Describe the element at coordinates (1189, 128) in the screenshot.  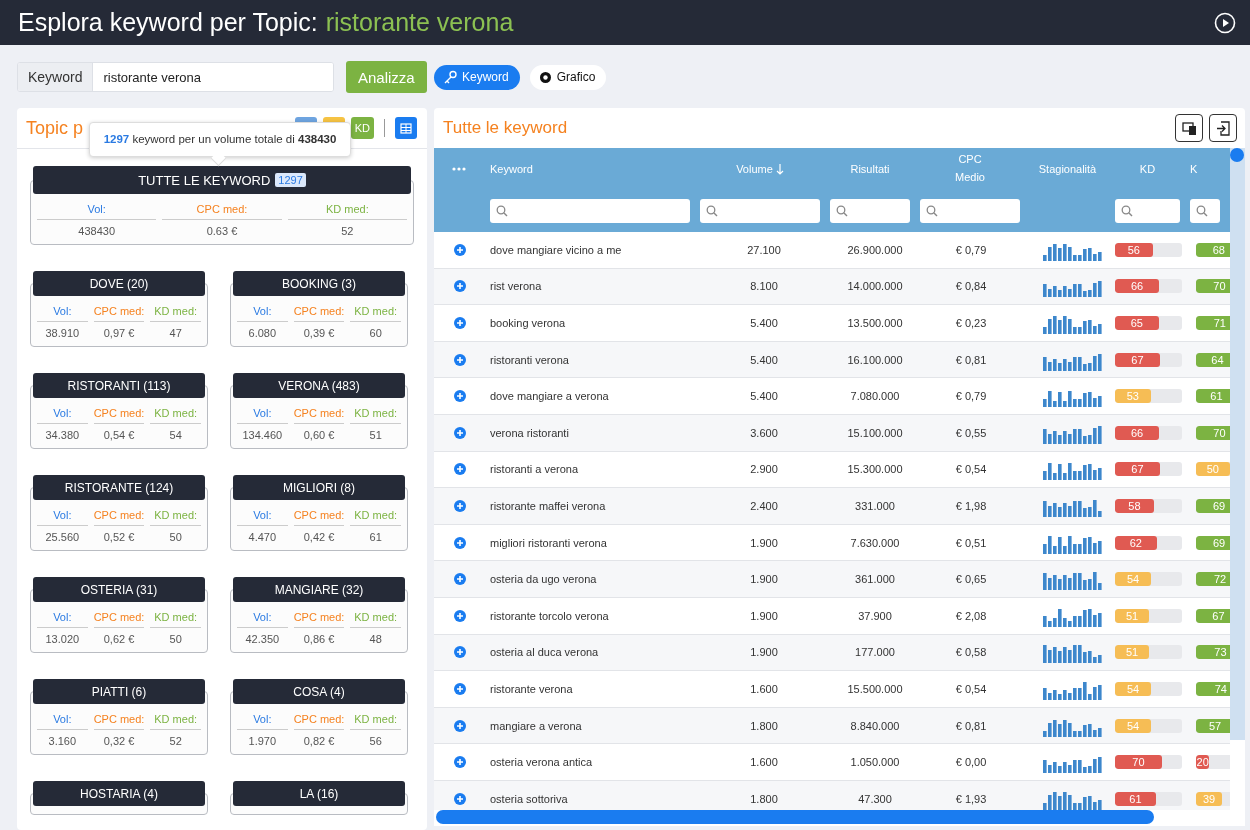
I see `copy-button` at that location.